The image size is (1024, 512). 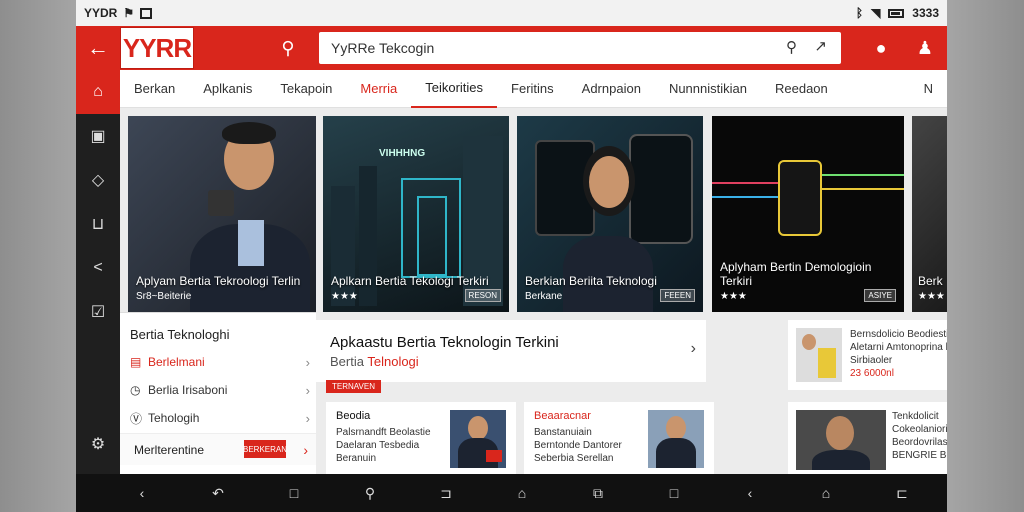 I want to click on checkbox-icon: ☑, so click(x=98, y=312).